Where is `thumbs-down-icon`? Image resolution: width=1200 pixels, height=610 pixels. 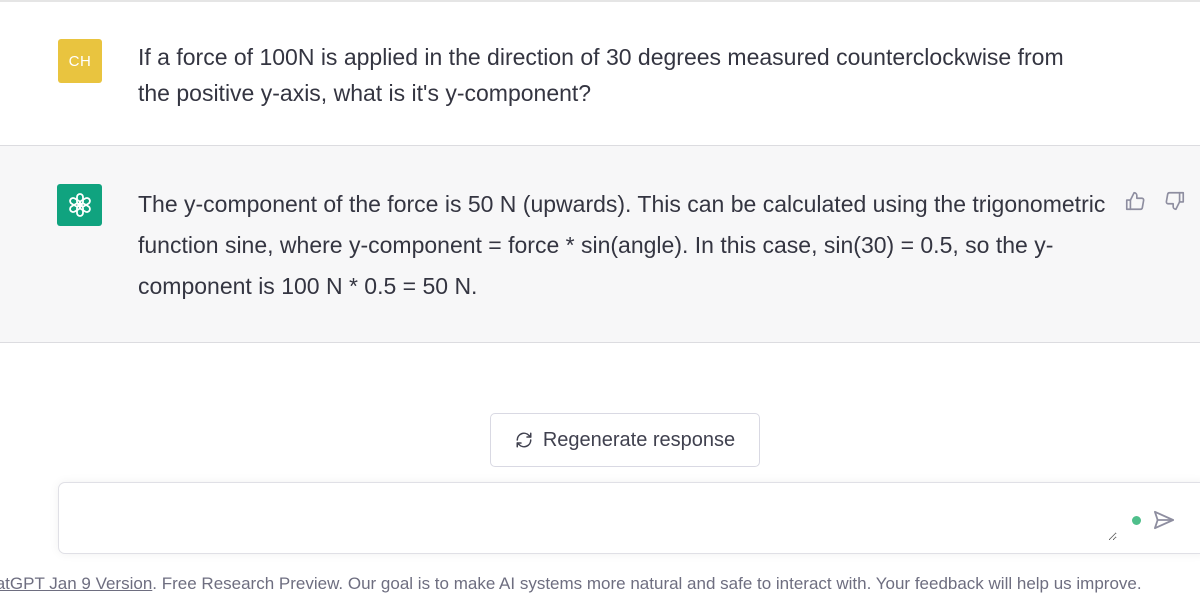
thumbs-down-icon is located at coordinates (1175, 201).